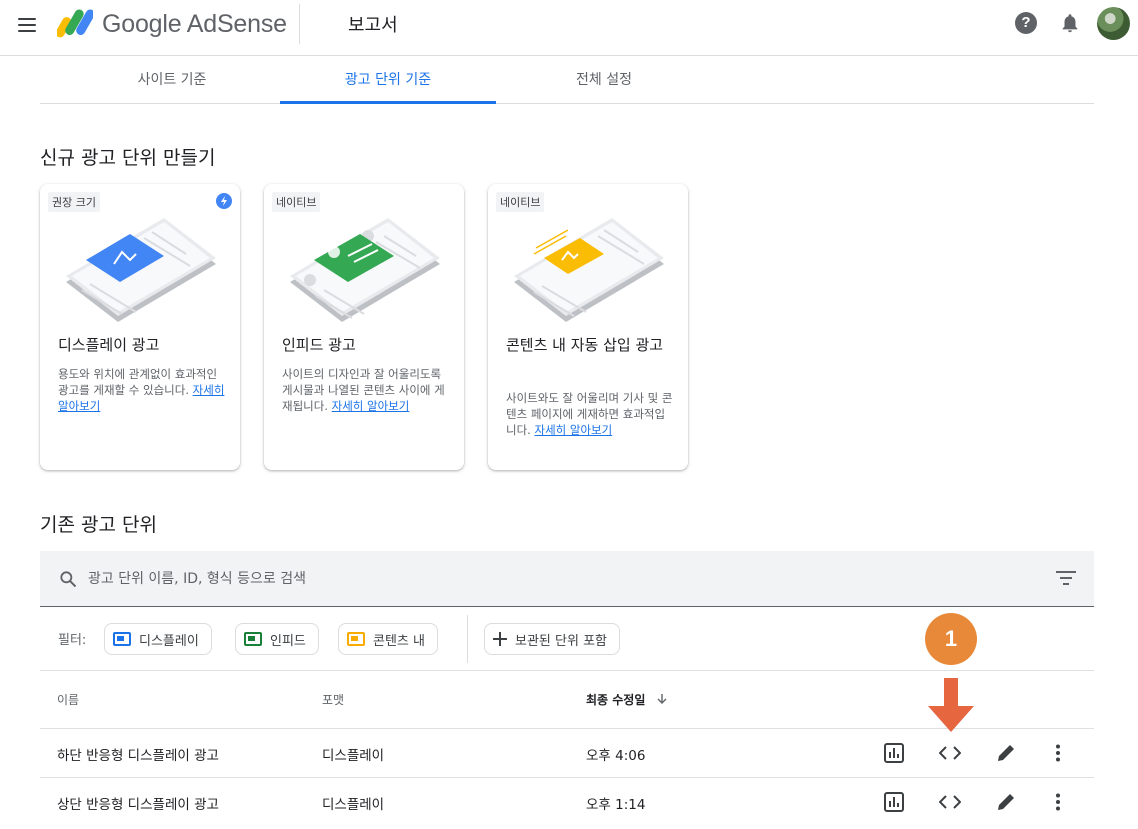 This screenshot has width=1138, height=829. I want to click on column-format: 포맷, so click(333, 699).